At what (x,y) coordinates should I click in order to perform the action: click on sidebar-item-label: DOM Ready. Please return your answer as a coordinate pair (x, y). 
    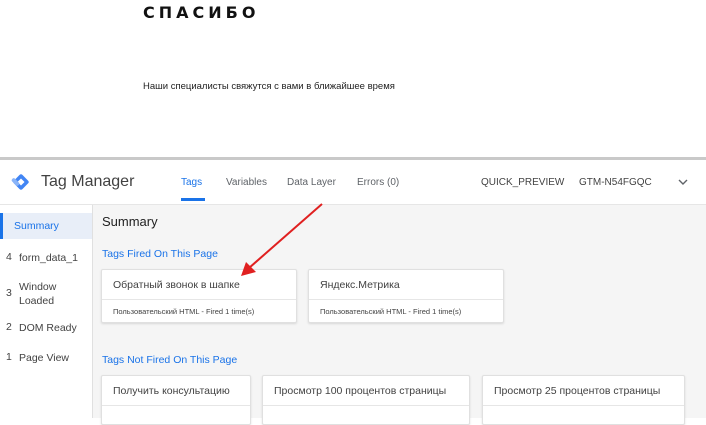
    Looking at the image, I should click on (48, 328).